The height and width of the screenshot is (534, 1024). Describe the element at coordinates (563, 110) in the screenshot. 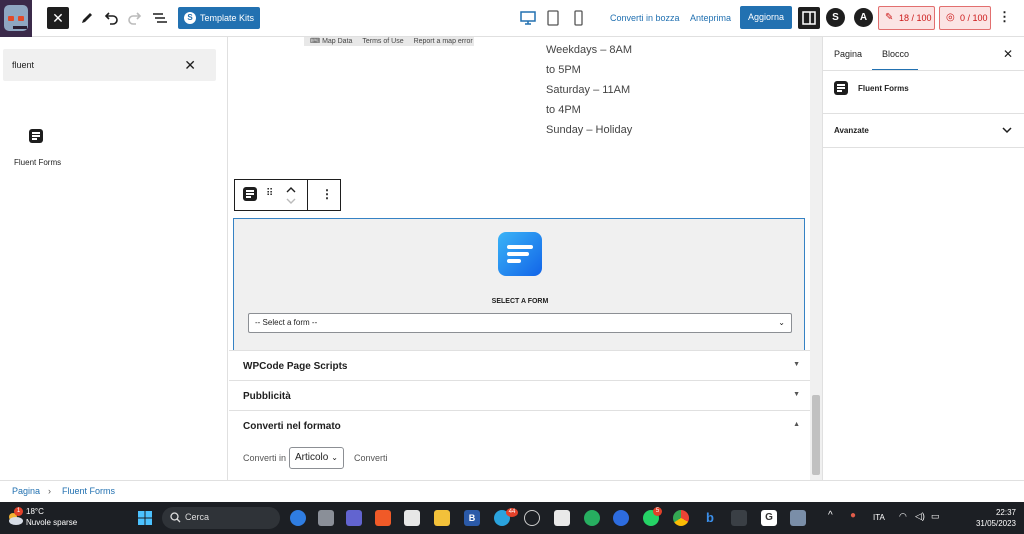

I see `hours-line: to 4PM` at that location.